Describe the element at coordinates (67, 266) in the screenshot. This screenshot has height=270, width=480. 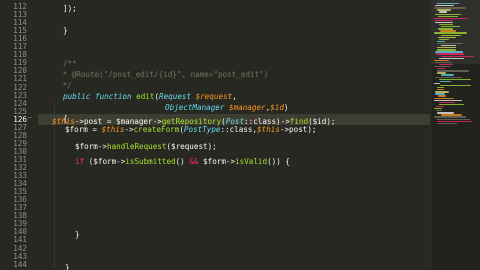
I see `code-line-144: }` at that location.